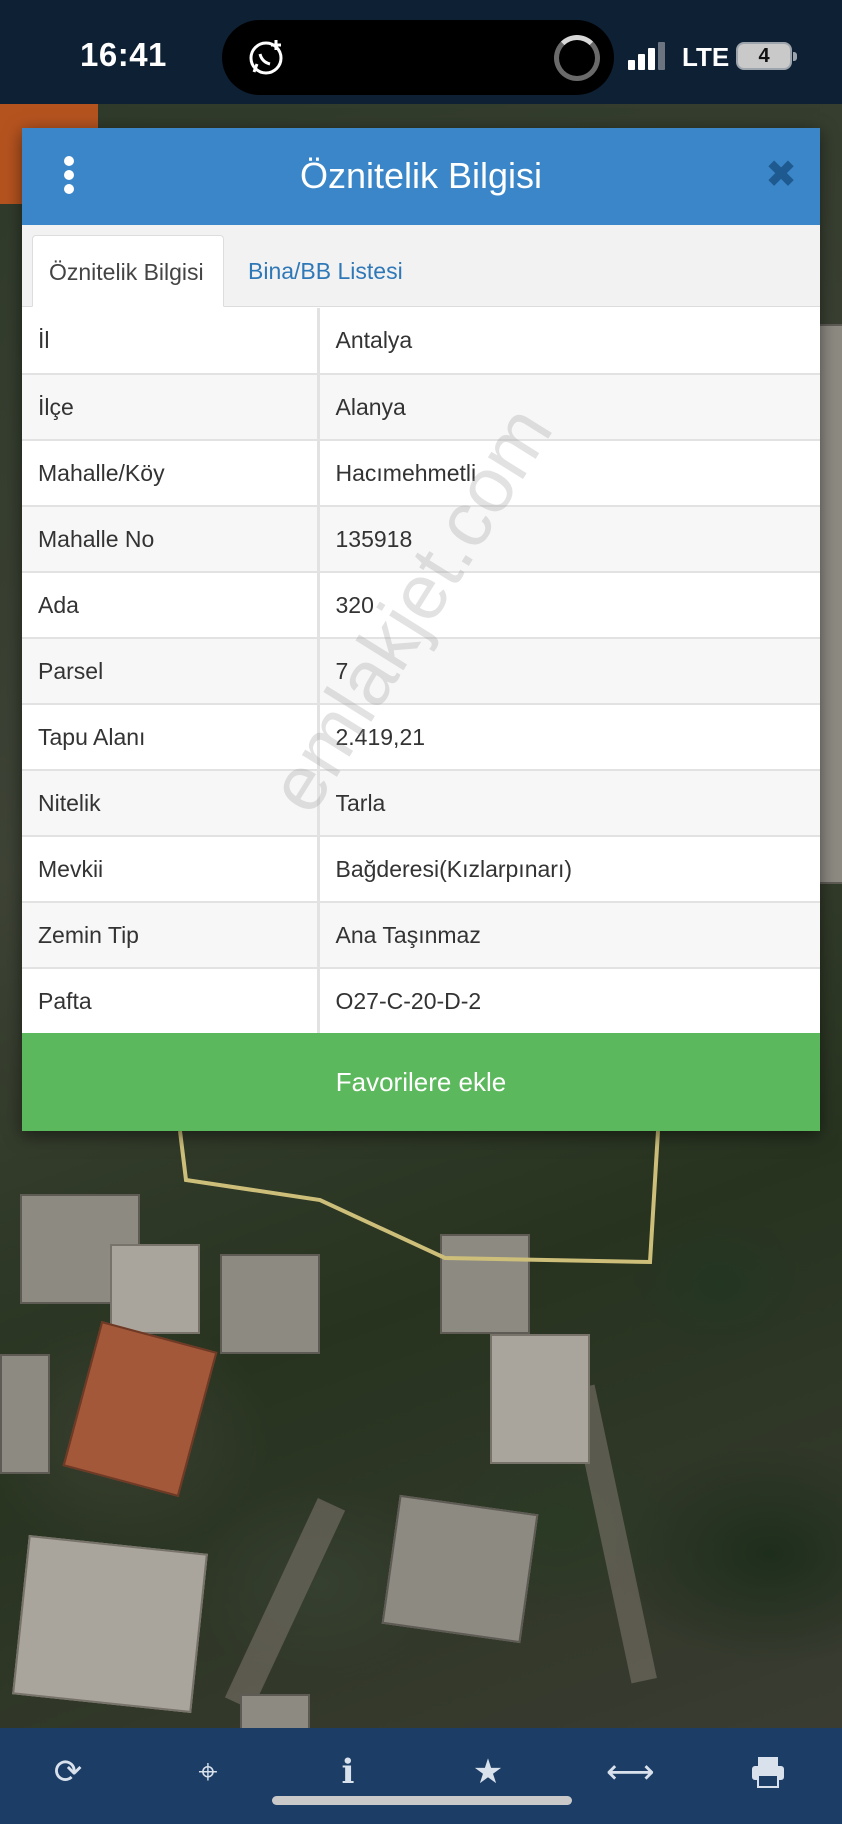  Describe the element at coordinates (569, 1001) in the screenshot. I see `row-value: O27-C-20-D-2` at that location.